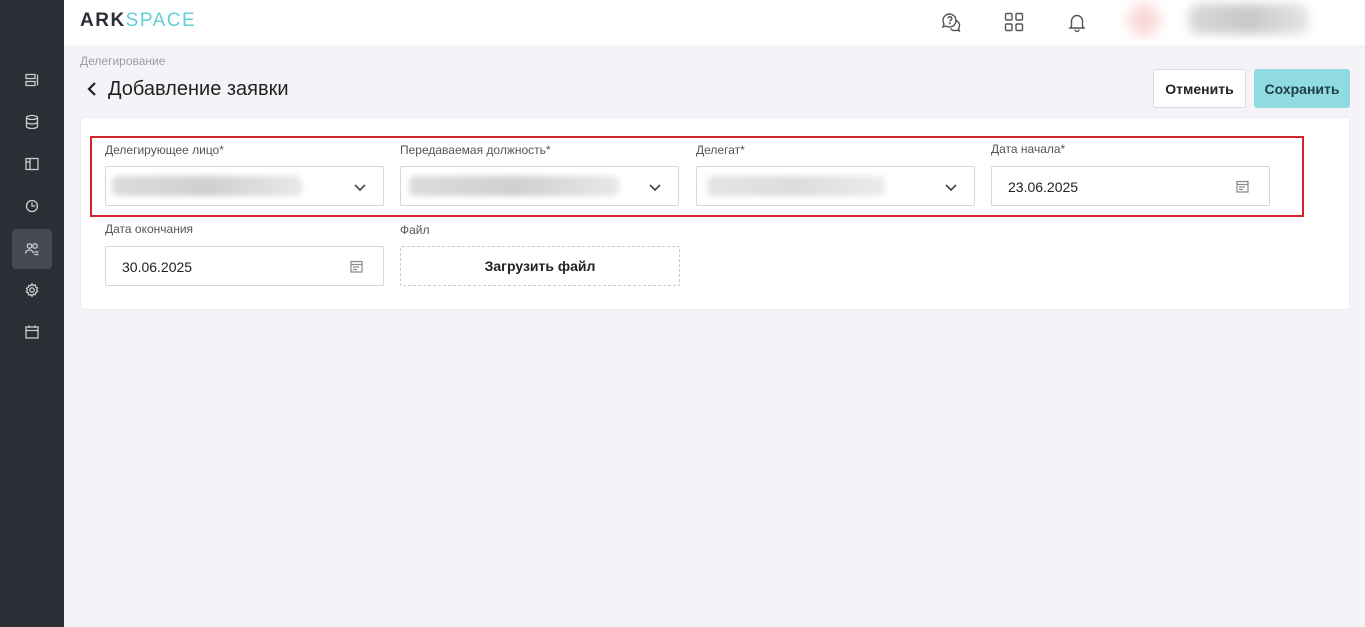 This screenshot has width=1365, height=627. What do you see at coordinates (1130, 186) in the screenshot?
I see `start-date-input: 23.06.2025` at bounding box center [1130, 186].